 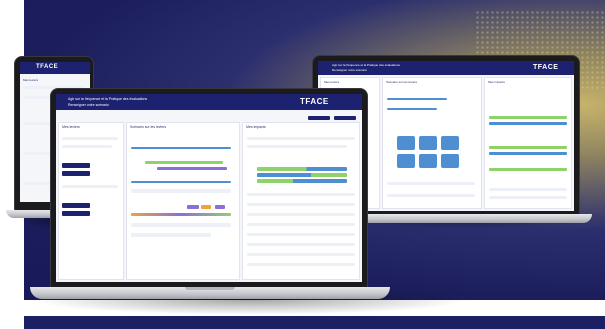 I want to click on apply-button, so click(x=319, y=118).